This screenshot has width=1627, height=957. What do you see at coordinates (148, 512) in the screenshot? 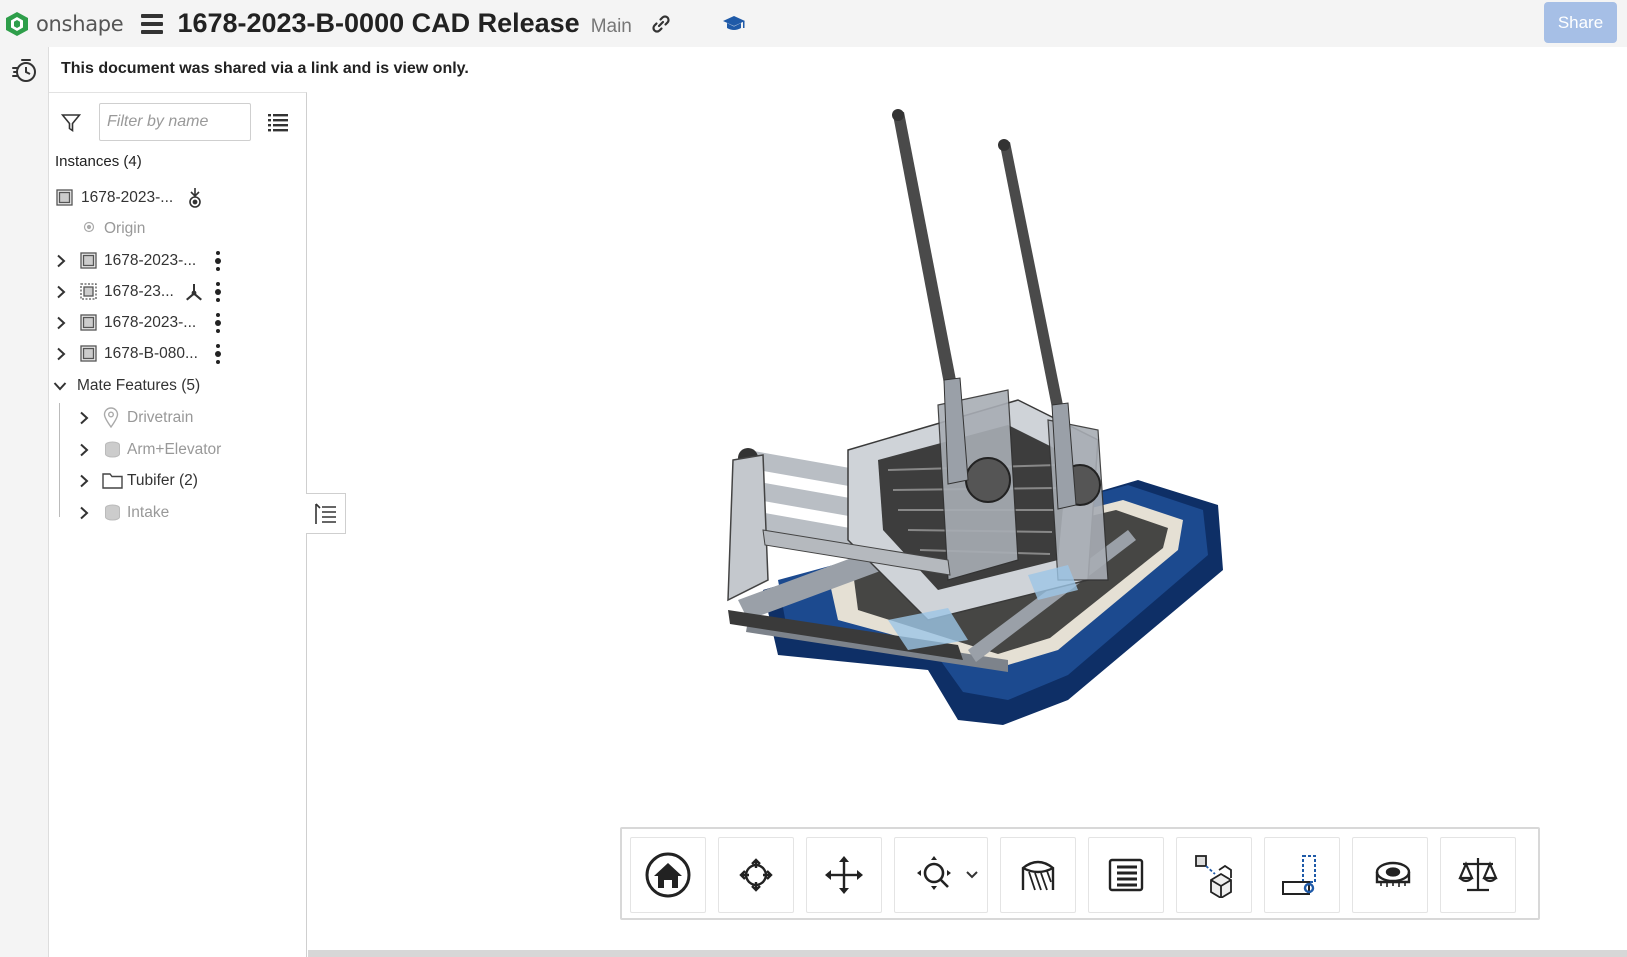
I see `mate-label: Intake` at bounding box center [148, 512].